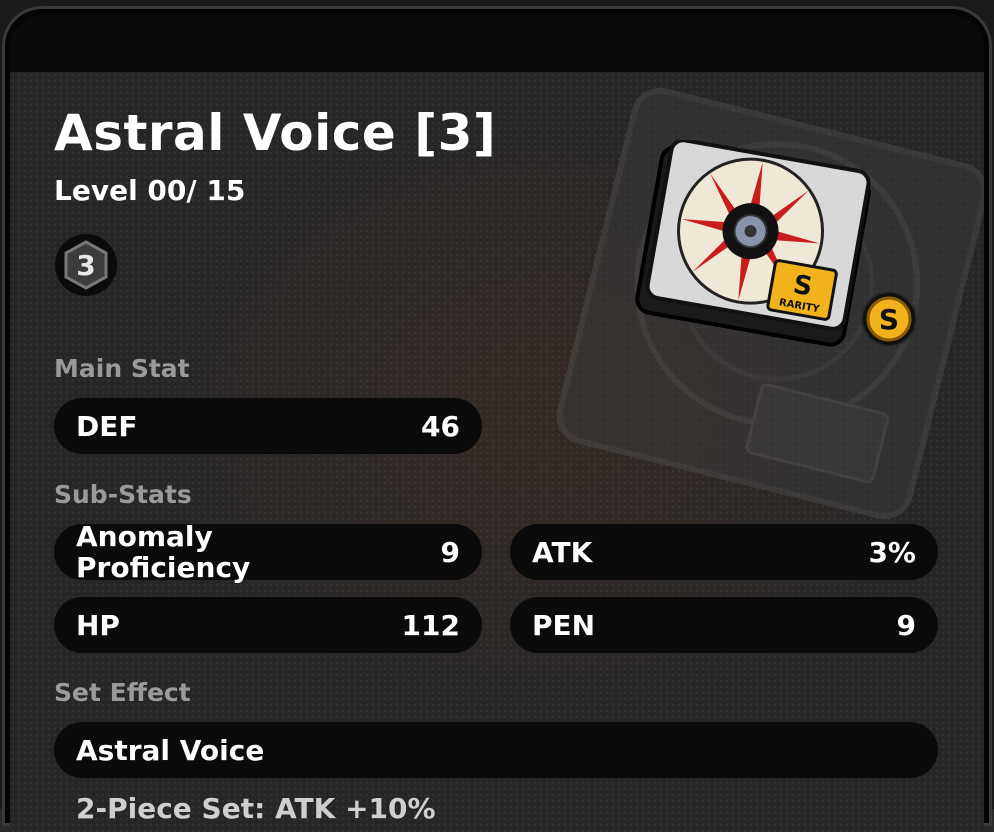 Image resolution: width=994 pixels, height=832 pixels. I want to click on sub-stat-row: ATK 3%, so click(724, 552).